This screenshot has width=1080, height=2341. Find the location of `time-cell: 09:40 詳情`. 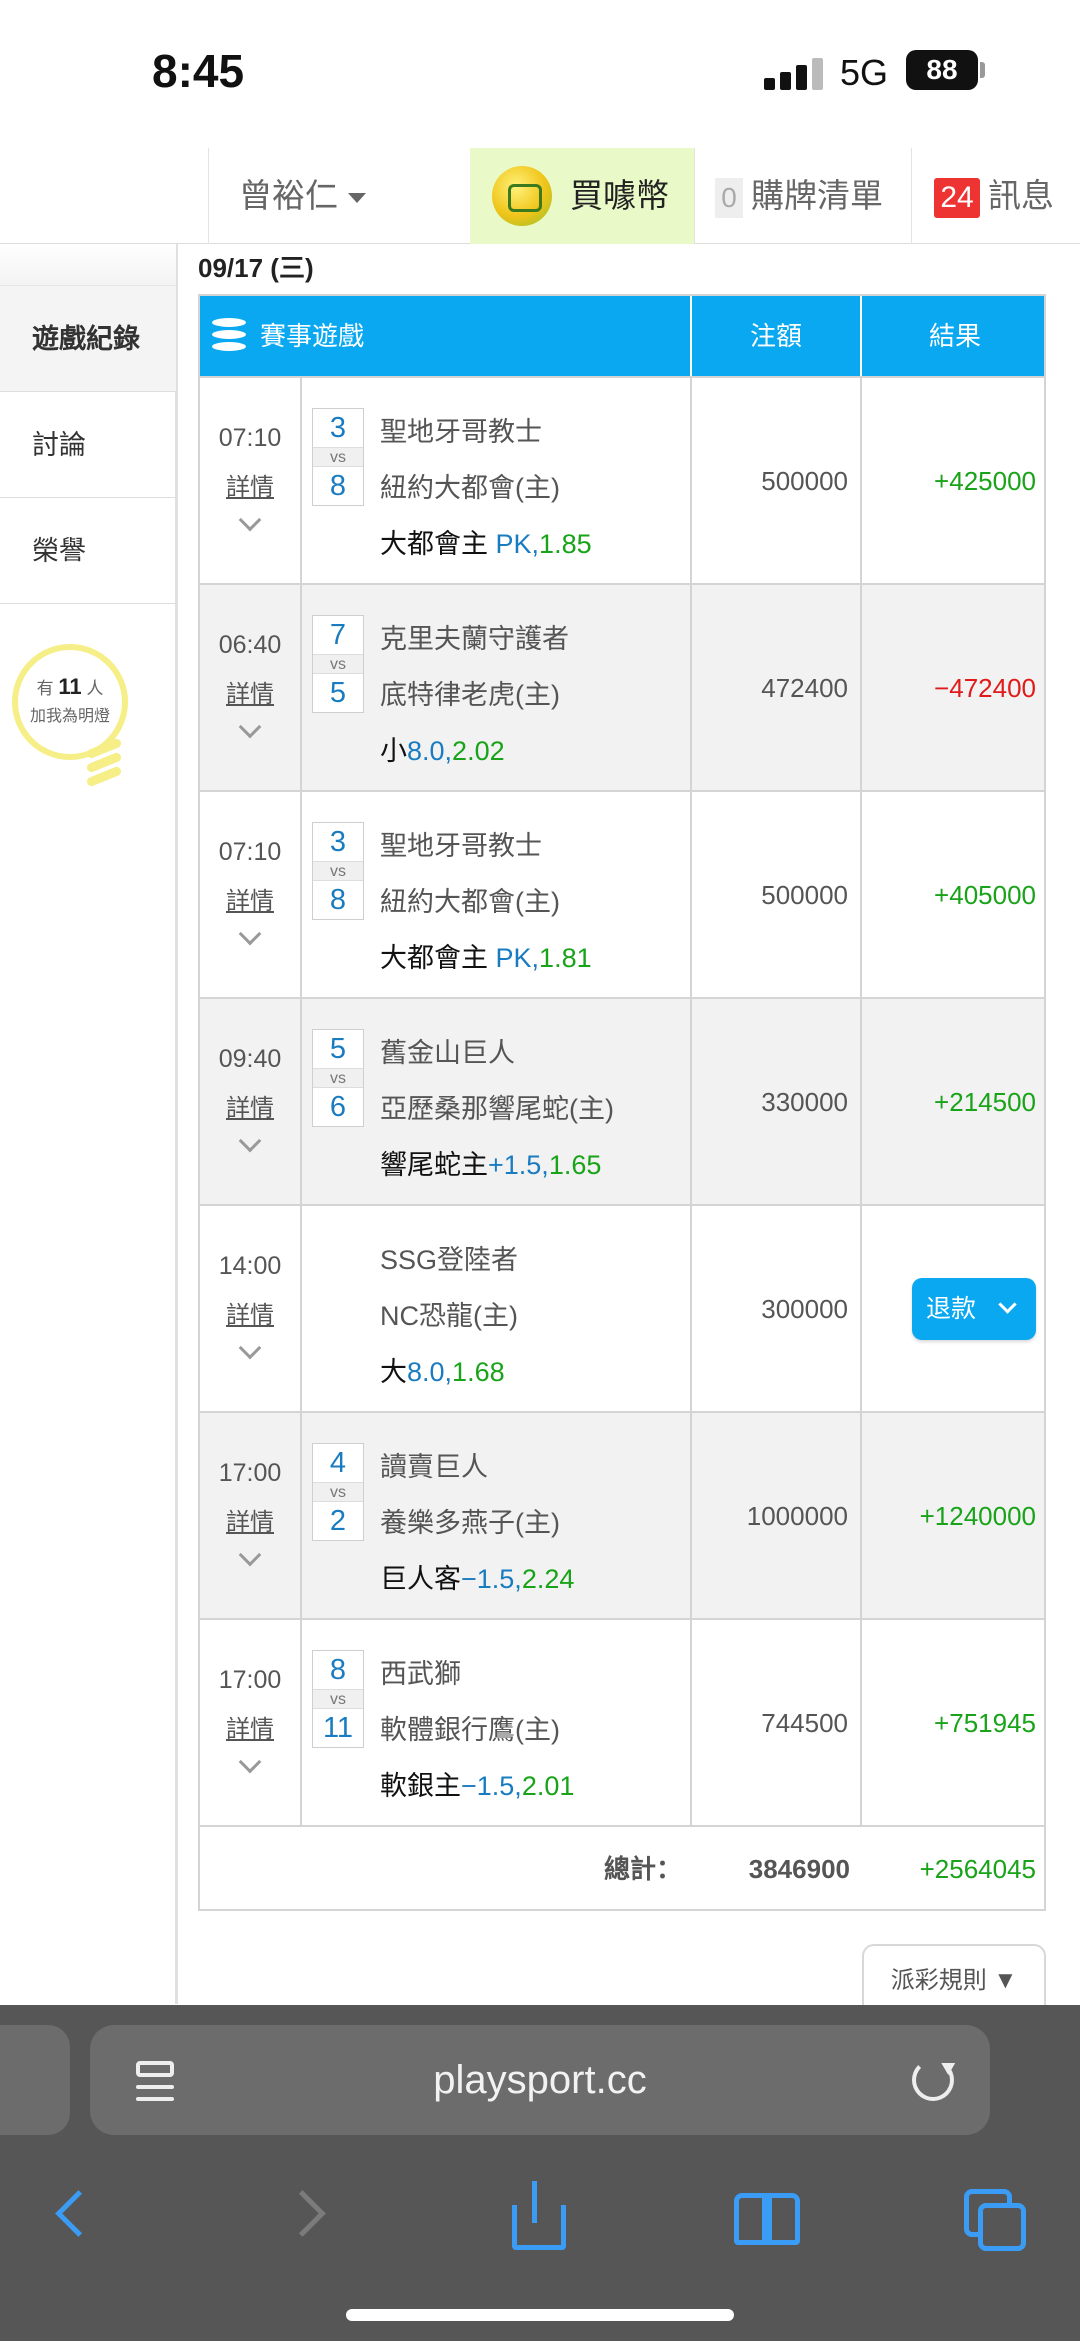

time-cell: 09:40 詳情 is located at coordinates (251, 1102).